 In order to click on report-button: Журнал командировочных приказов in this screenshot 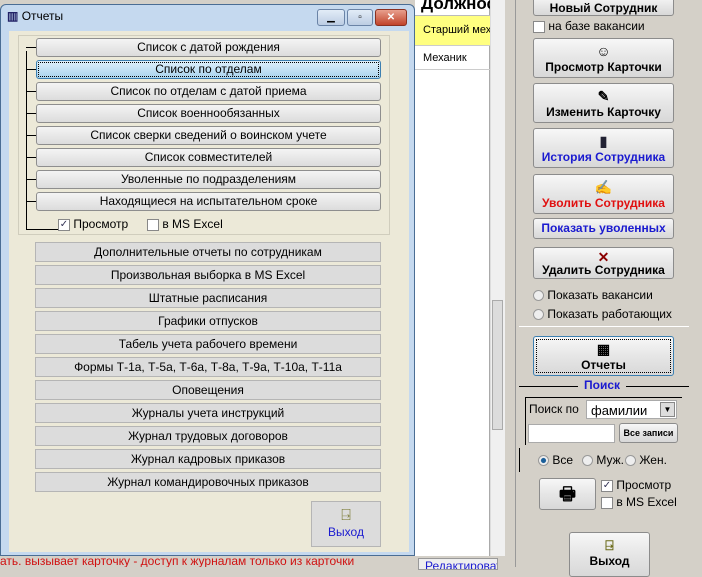, I will do `click(208, 482)`.